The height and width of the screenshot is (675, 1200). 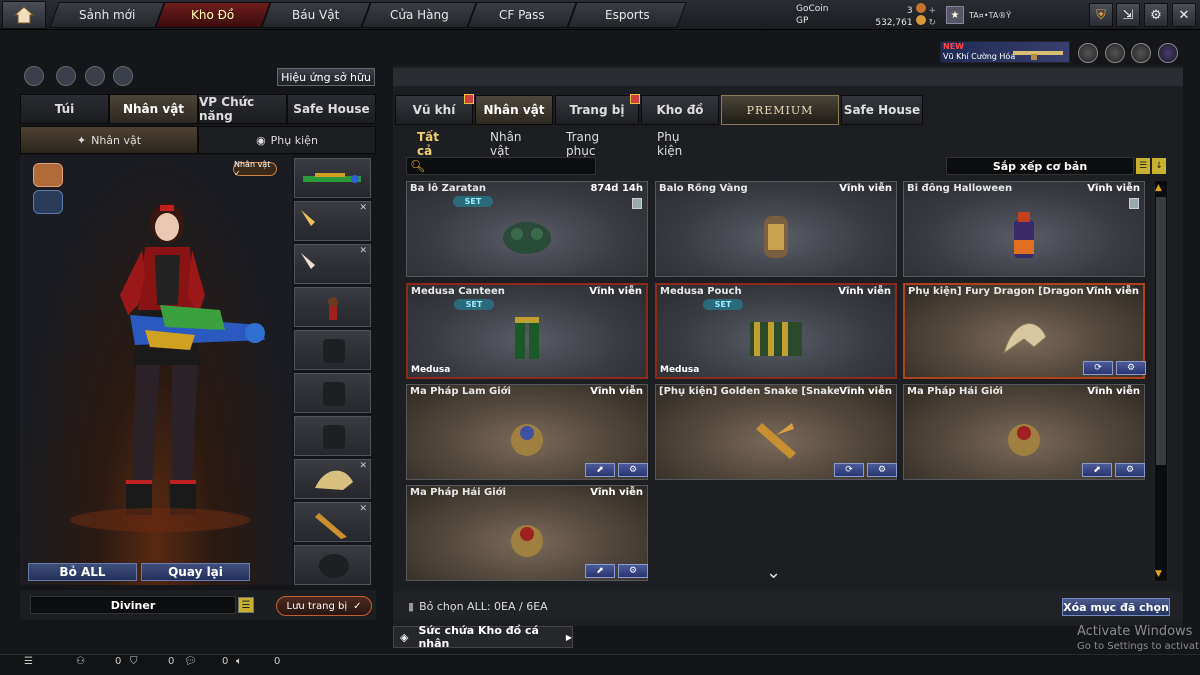 I want to click on item-card: Ba lô Zaratan 874d 14h SET, so click(x=527, y=229).